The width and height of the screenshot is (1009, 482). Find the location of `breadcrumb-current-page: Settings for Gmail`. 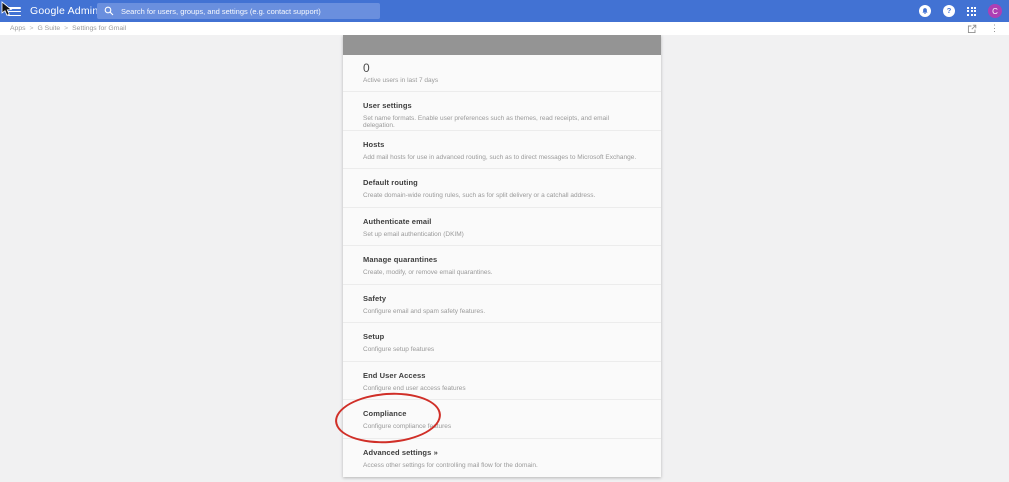

breadcrumb-current-page: Settings for Gmail is located at coordinates (99, 28).